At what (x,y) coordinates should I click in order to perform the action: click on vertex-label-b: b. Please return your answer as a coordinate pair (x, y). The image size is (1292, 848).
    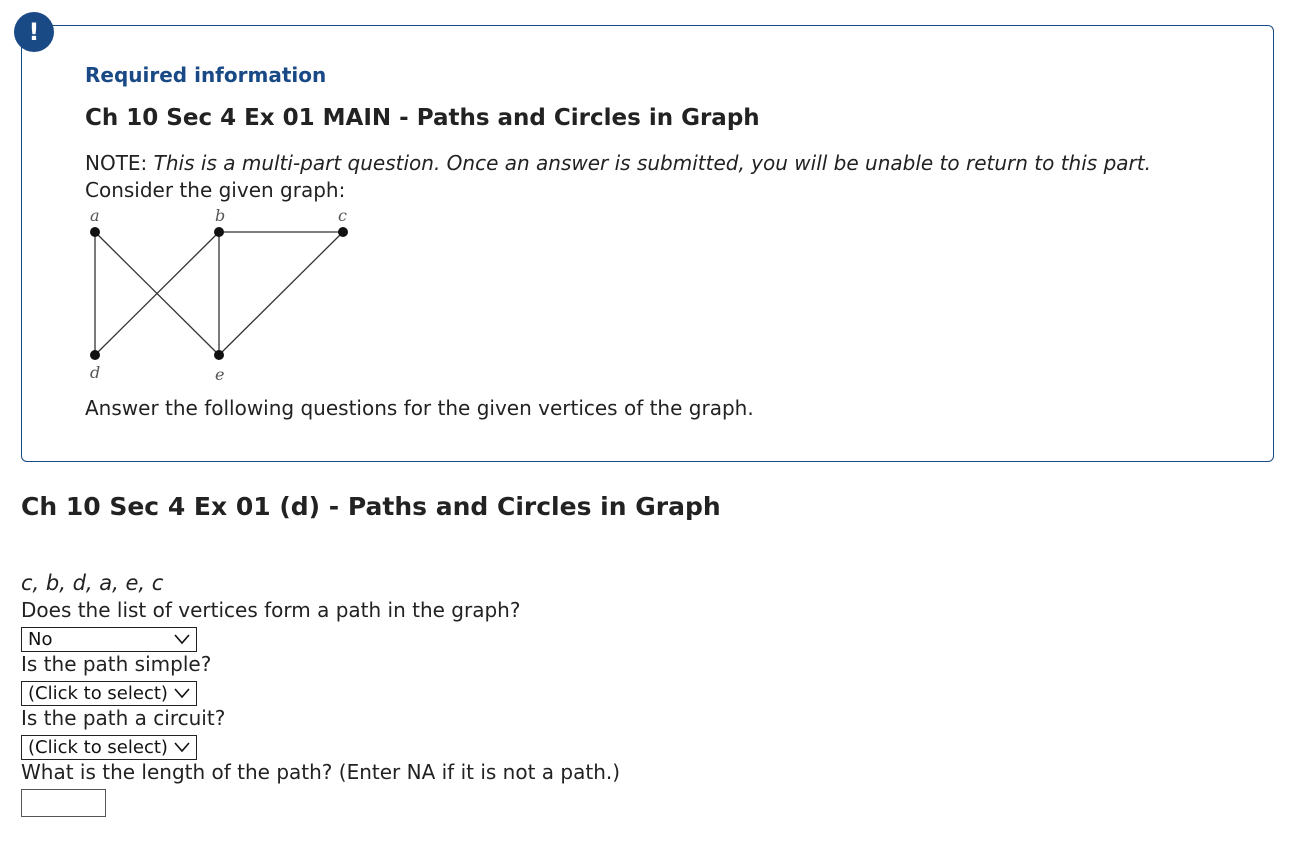
    Looking at the image, I should click on (220, 215).